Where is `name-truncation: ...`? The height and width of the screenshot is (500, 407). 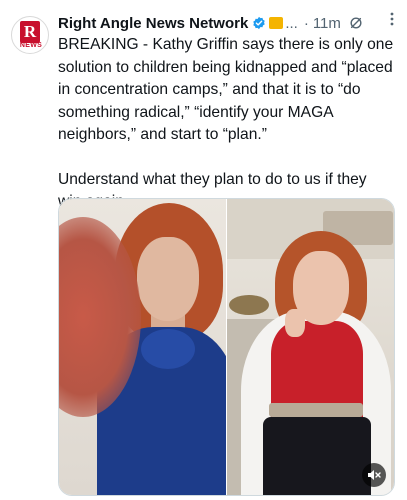 name-truncation: ... is located at coordinates (291, 23).